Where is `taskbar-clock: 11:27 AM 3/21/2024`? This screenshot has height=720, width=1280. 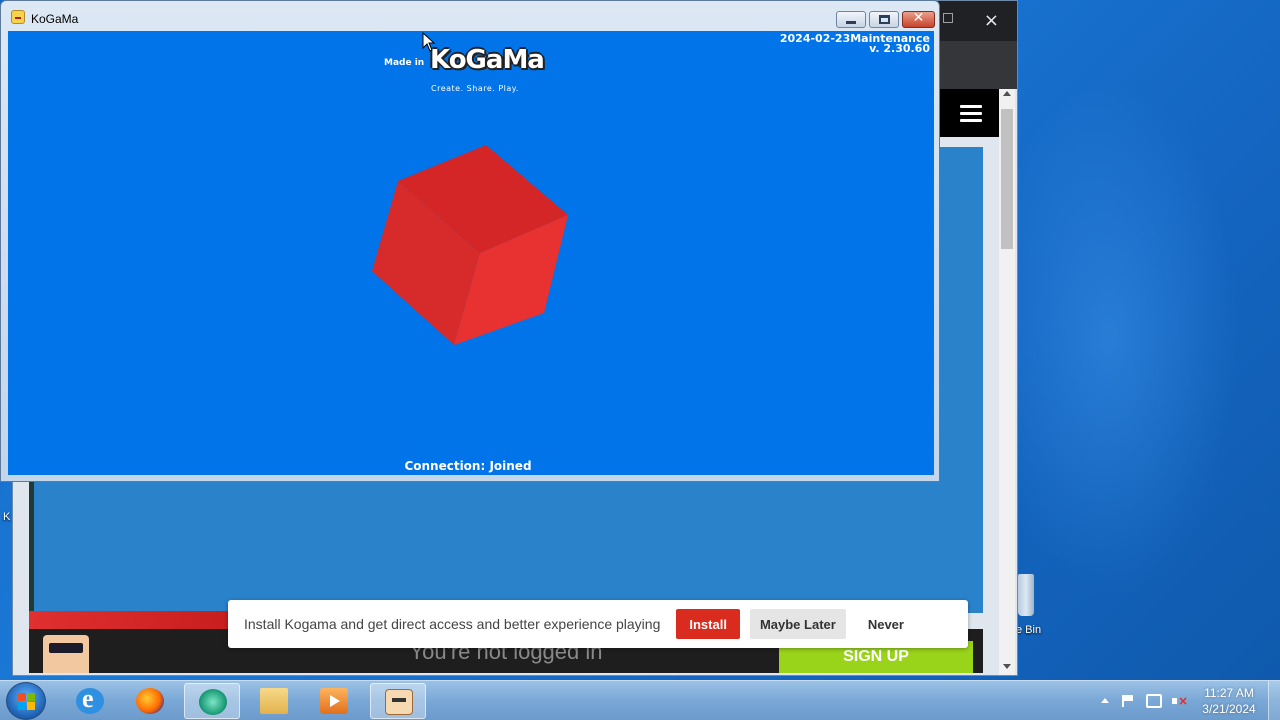
taskbar-clock: 11:27 AM 3/21/2024 is located at coordinates (1229, 701).